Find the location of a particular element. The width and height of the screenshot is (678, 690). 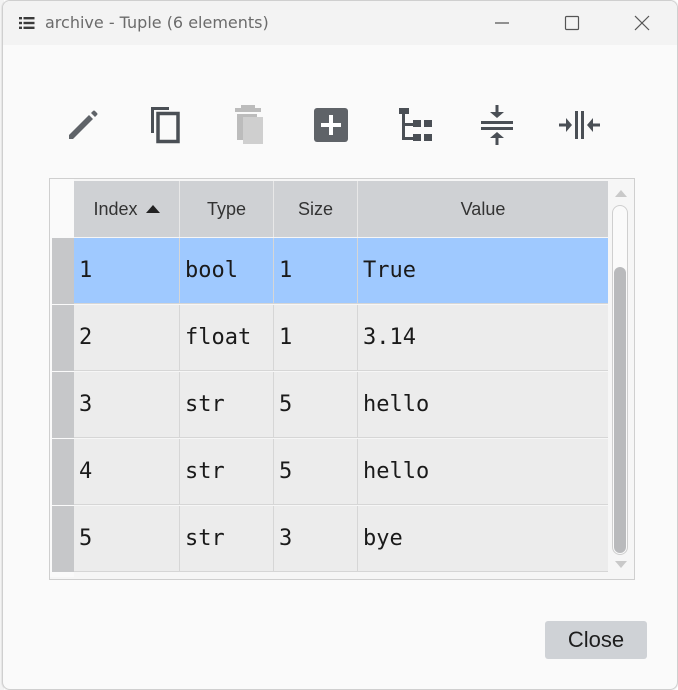

close-button: Close is located at coordinates (596, 640).